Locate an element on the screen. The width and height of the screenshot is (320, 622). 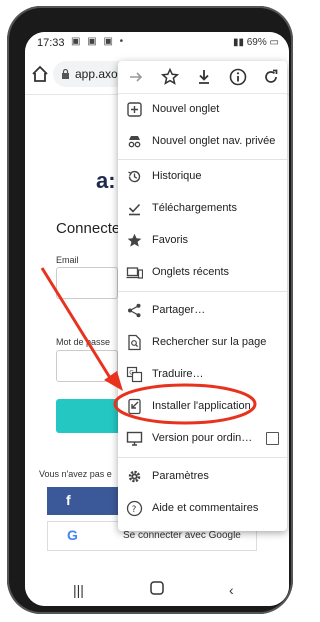
status-time: 17:33 is located at coordinates (51, 43).